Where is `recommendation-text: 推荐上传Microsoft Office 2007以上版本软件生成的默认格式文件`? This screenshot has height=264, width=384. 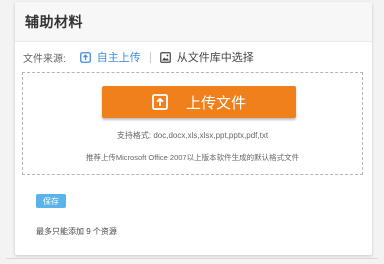 recommendation-text: 推荐上传Microsoft Office 2007以上版本软件生成的默认格式文件 is located at coordinates (192, 157).